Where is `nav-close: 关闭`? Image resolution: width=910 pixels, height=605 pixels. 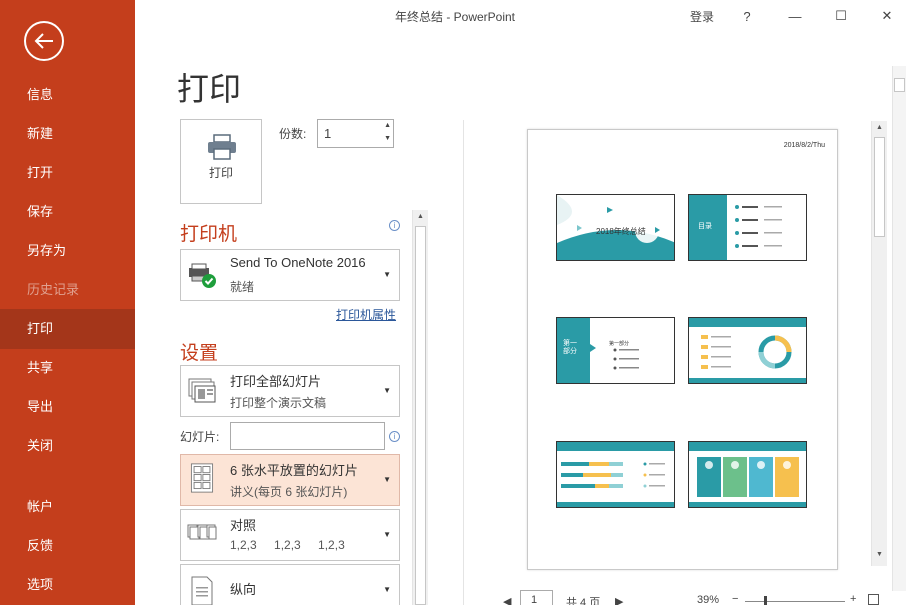 nav-close: 关闭 is located at coordinates (67, 446).